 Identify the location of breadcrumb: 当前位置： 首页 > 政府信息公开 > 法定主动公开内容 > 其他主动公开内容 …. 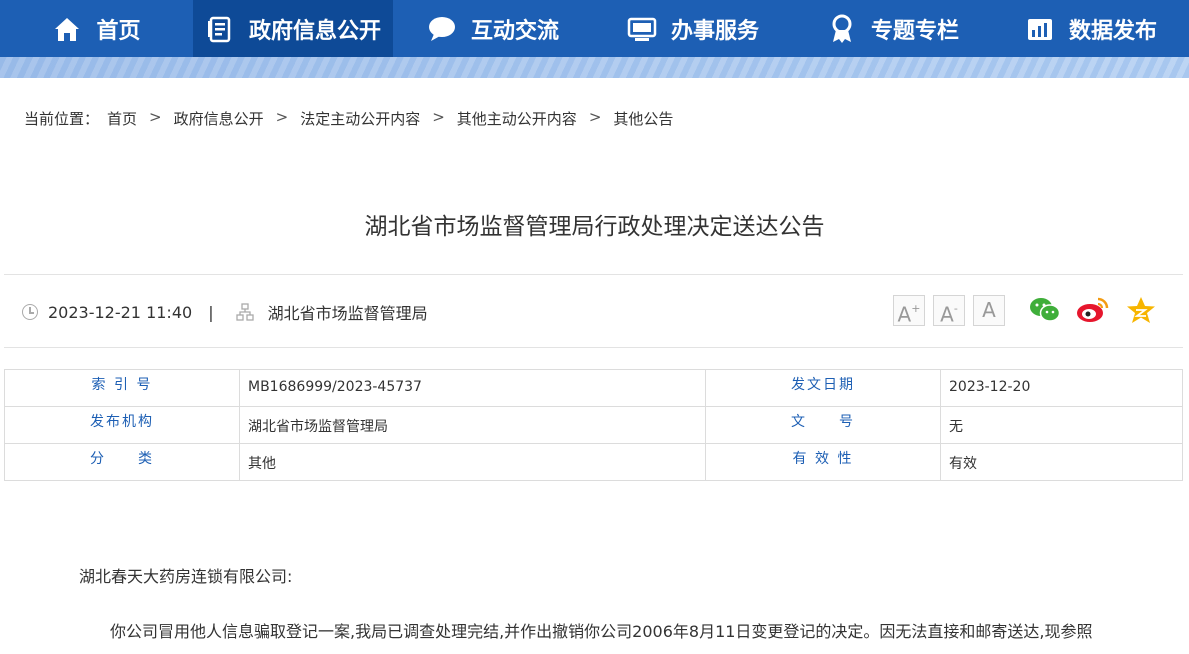
(348, 118).